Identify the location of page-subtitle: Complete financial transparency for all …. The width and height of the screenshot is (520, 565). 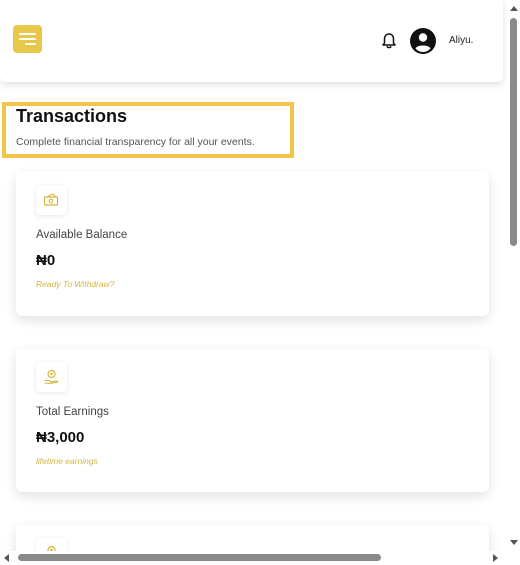
(135, 142).